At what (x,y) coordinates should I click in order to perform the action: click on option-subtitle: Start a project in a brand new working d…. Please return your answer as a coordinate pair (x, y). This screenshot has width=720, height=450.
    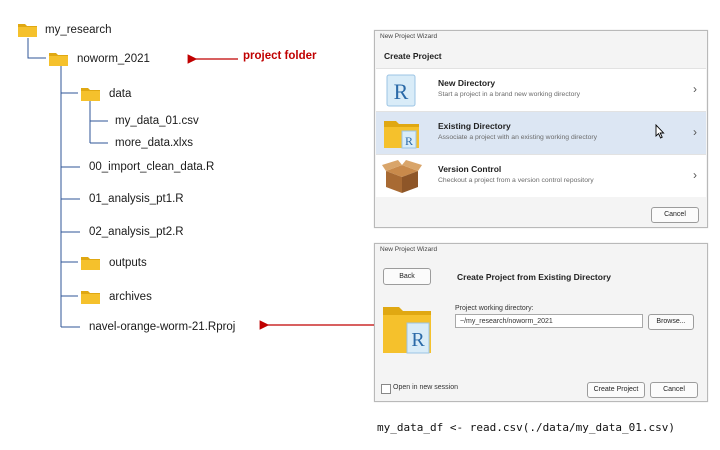
    Looking at the image, I should click on (509, 94).